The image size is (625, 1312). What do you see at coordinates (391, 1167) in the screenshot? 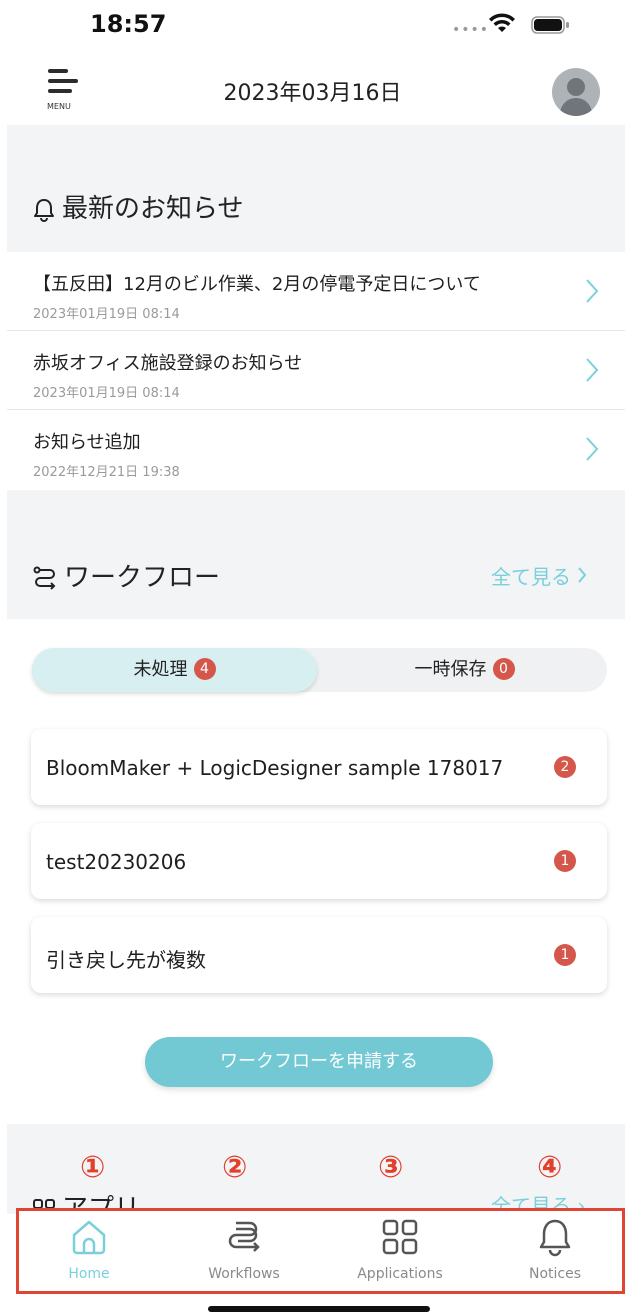
I see `annotation-marker-3: ③` at bounding box center [391, 1167].